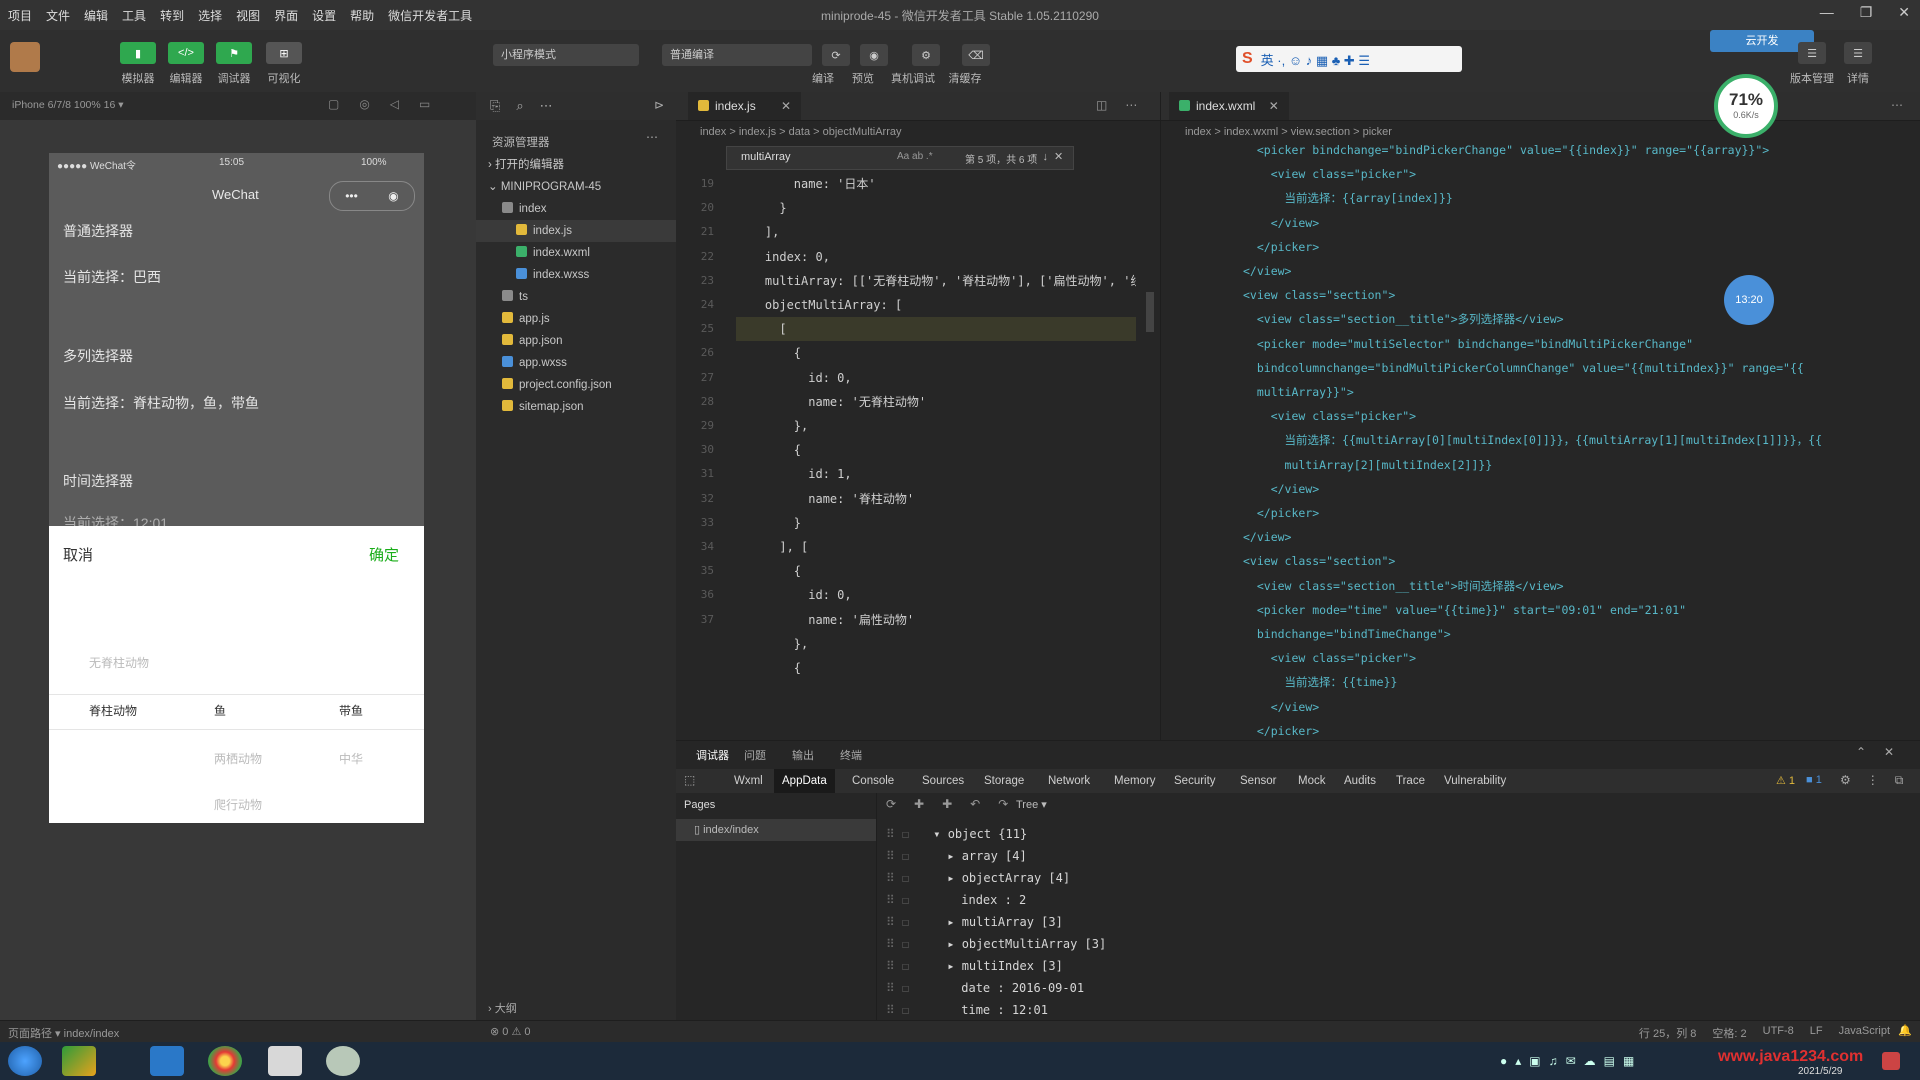 The width and height of the screenshot is (1920, 1080). What do you see at coordinates (956, 900) in the screenshot?
I see `appdata-row: ⠿ ☐ index : 2` at bounding box center [956, 900].